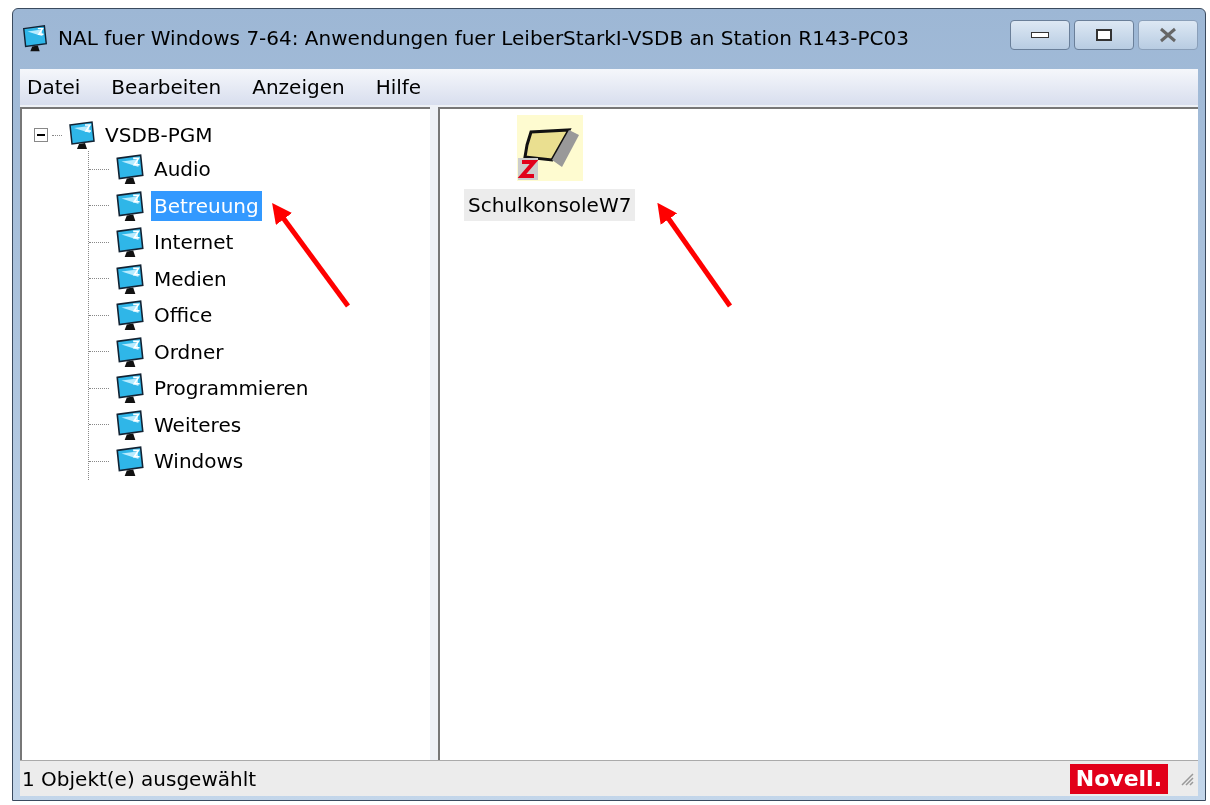 The height and width of the screenshot is (805, 1210). I want to click on collapse-toggle, so click(41, 135).